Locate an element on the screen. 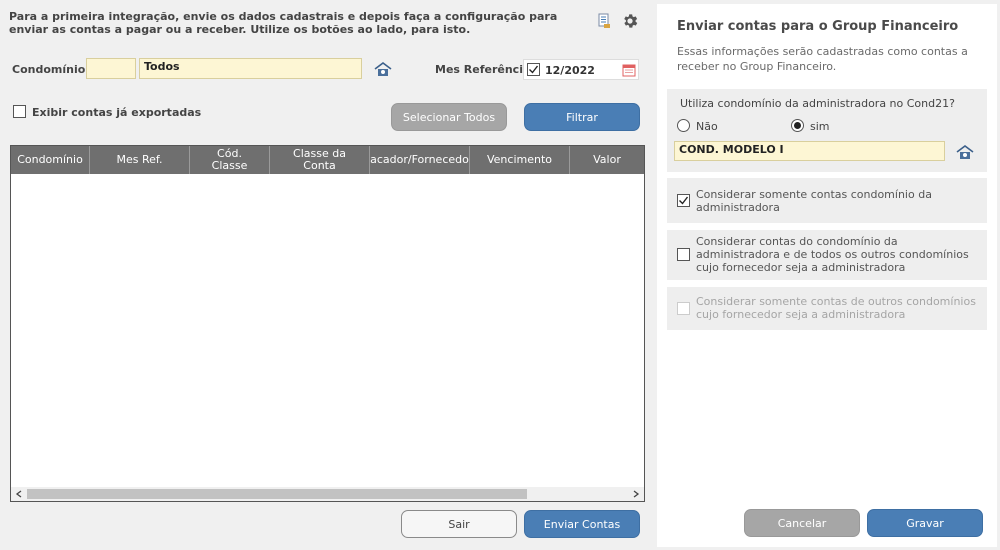  radio-sim-label: sim is located at coordinates (820, 126).